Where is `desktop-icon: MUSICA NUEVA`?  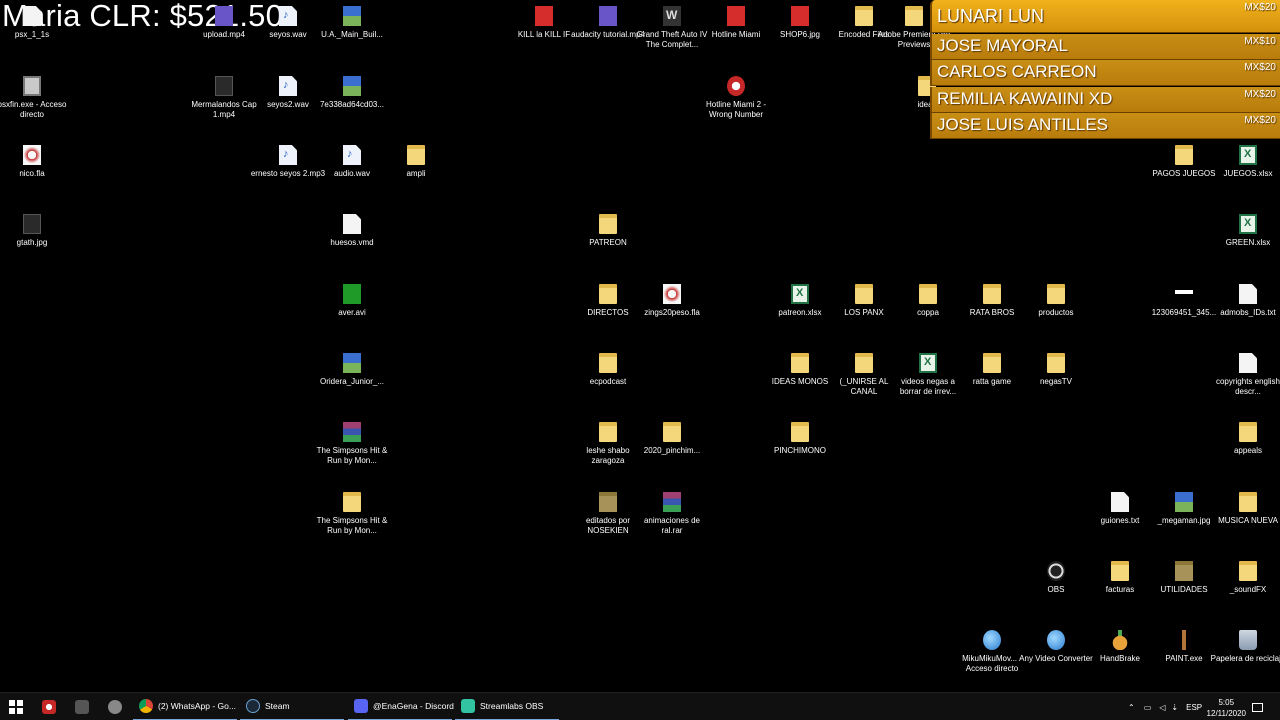 desktop-icon: MUSICA NUEVA is located at coordinates (1248, 509).